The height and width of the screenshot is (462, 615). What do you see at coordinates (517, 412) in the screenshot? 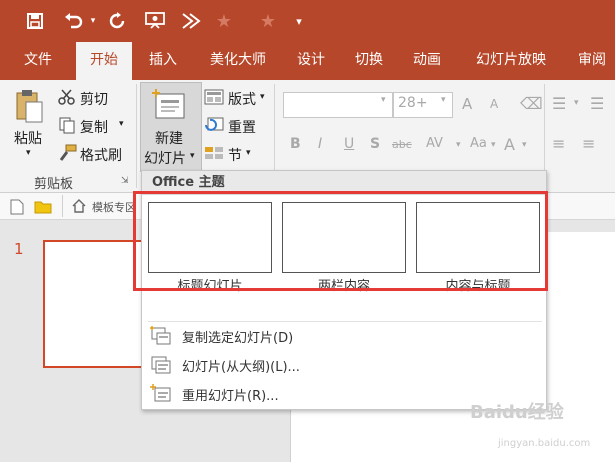
I see `watermark: Baidu经验` at bounding box center [517, 412].